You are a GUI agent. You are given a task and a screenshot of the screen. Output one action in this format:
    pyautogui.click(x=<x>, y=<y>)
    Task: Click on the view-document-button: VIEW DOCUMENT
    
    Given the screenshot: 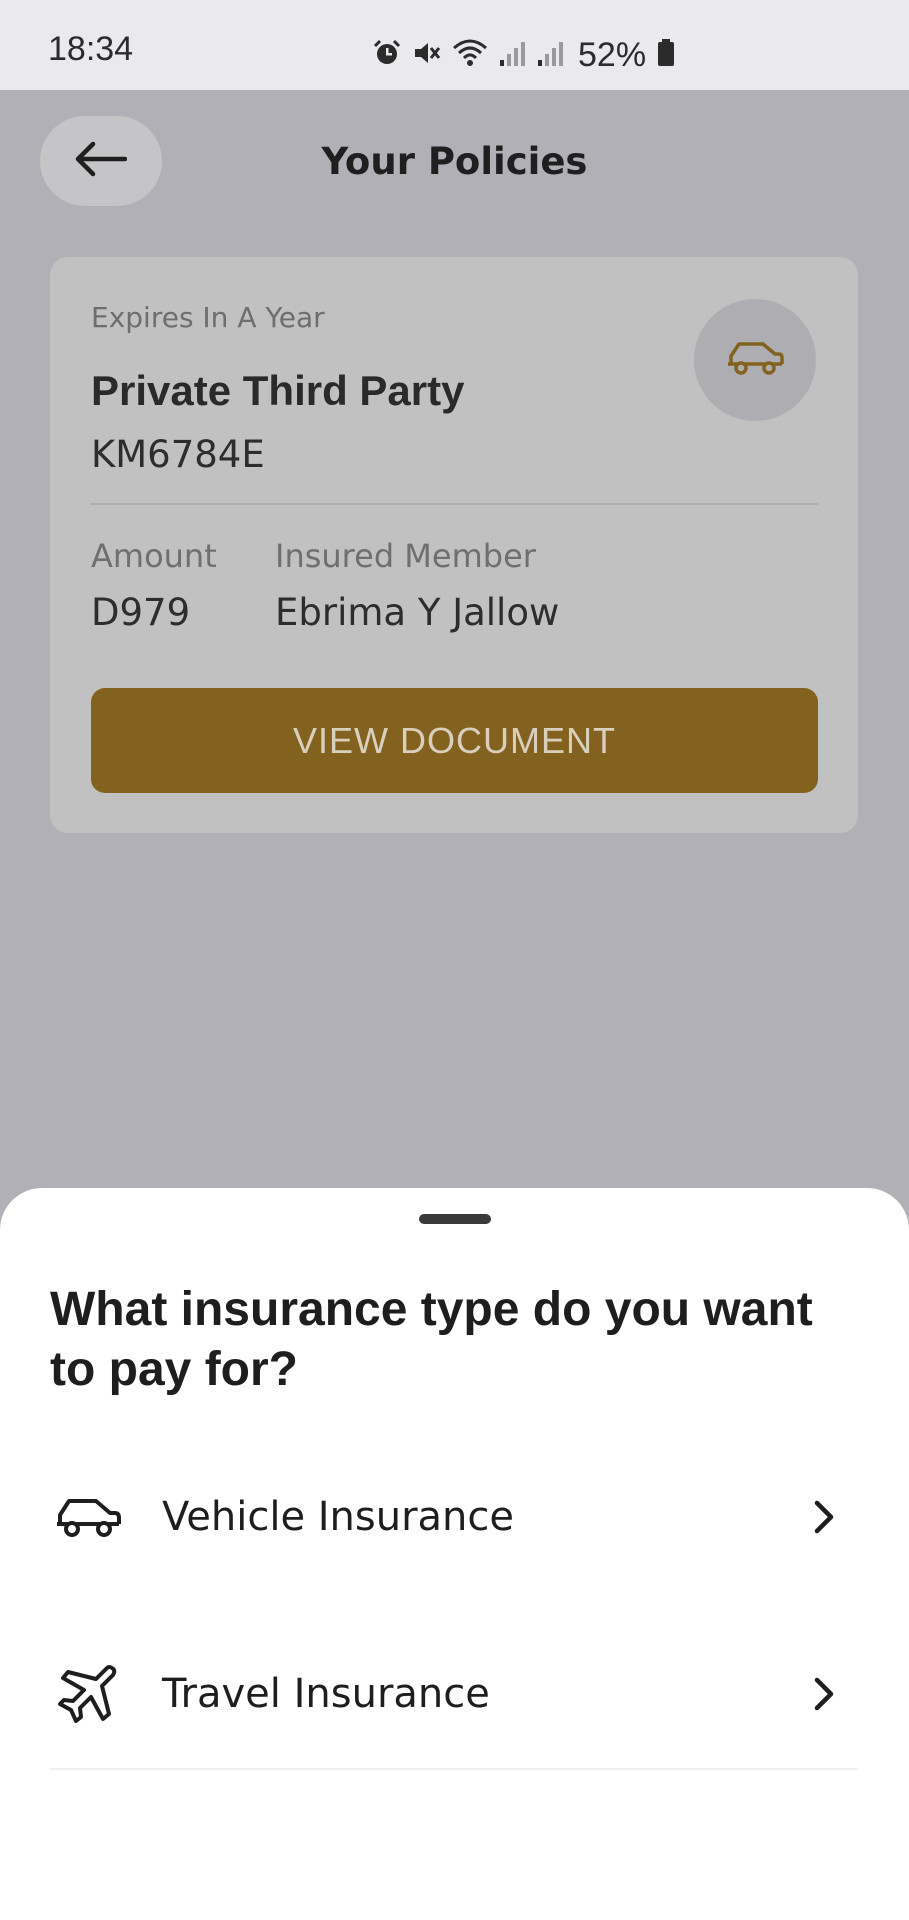 What is the action you would take?
    pyautogui.click(x=454, y=740)
    